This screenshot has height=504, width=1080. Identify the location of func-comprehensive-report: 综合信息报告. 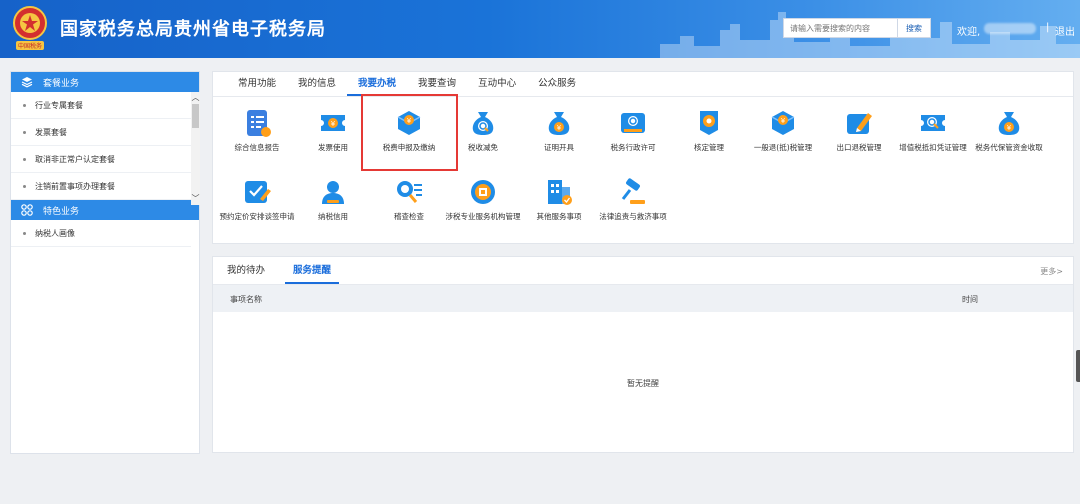
(257, 130).